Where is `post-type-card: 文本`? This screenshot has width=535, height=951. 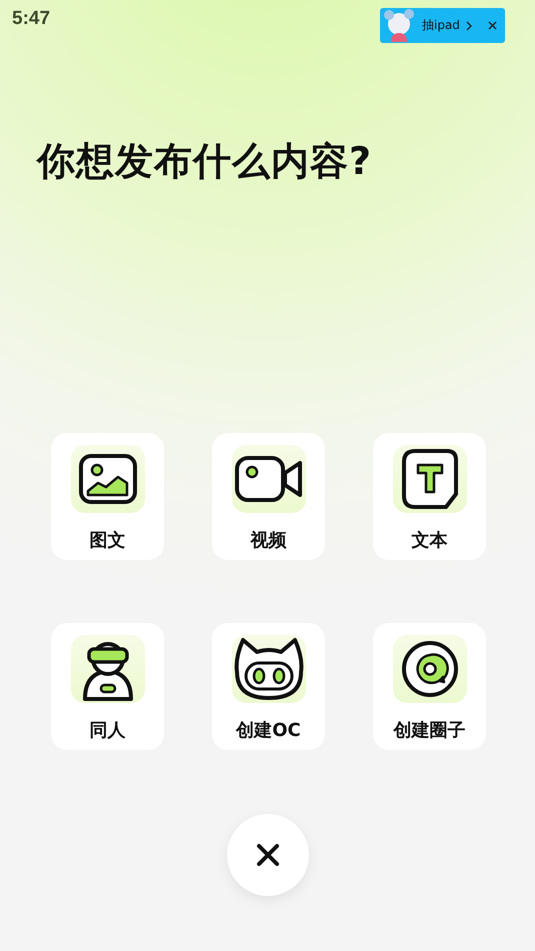 post-type-card: 文本 is located at coordinates (429, 496).